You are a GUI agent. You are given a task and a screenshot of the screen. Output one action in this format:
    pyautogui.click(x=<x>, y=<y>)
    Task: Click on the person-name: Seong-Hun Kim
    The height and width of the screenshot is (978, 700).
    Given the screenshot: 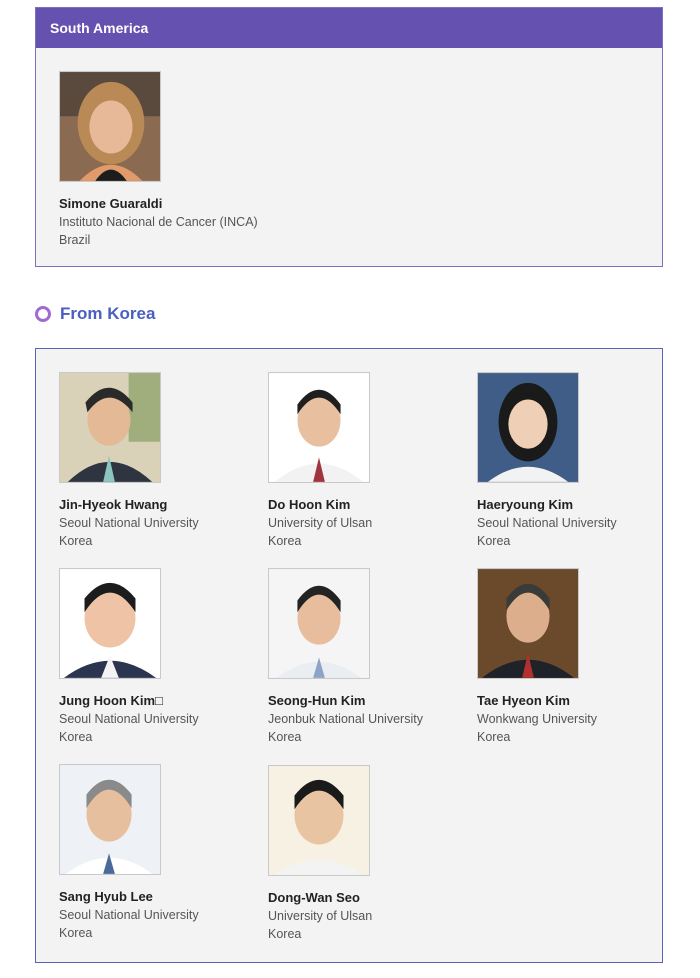 What is the action you would take?
    pyautogui.click(x=317, y=700)
    